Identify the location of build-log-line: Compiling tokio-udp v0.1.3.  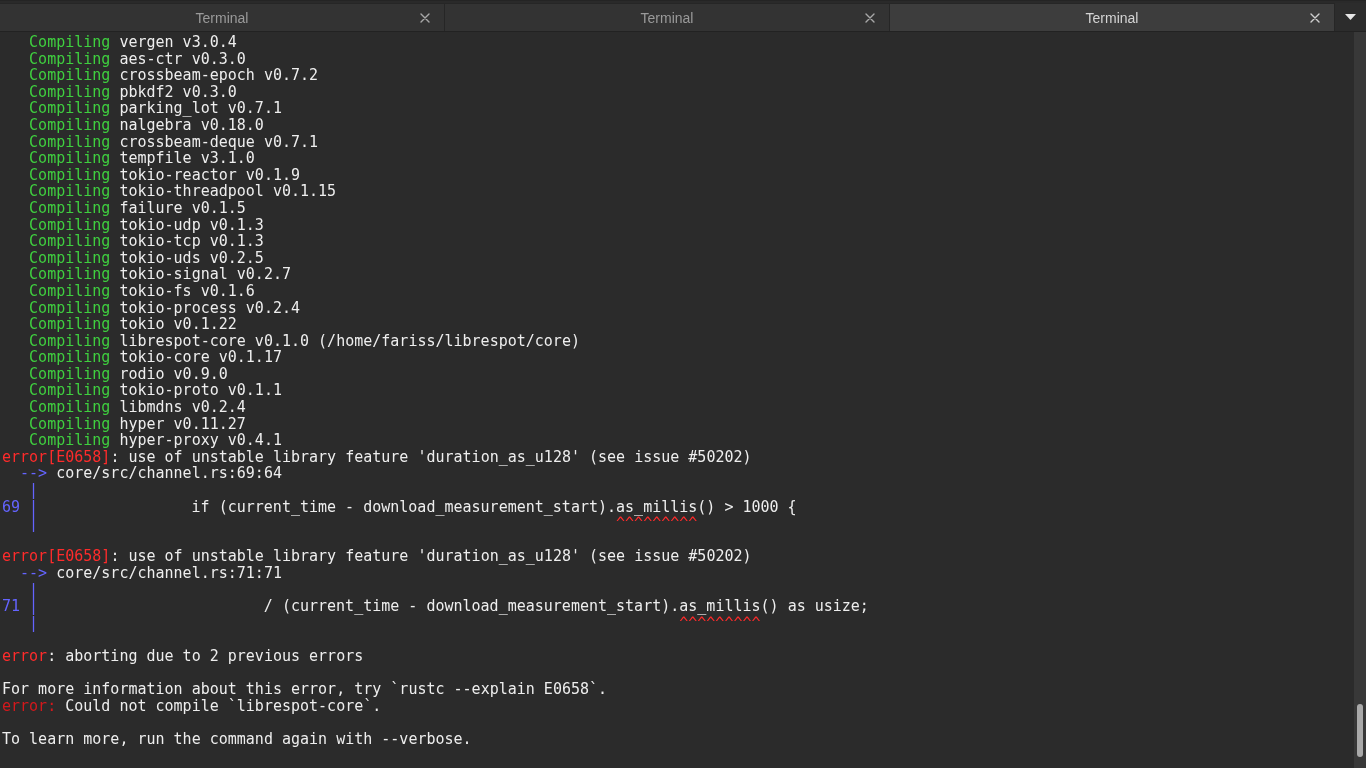
(146, 225).